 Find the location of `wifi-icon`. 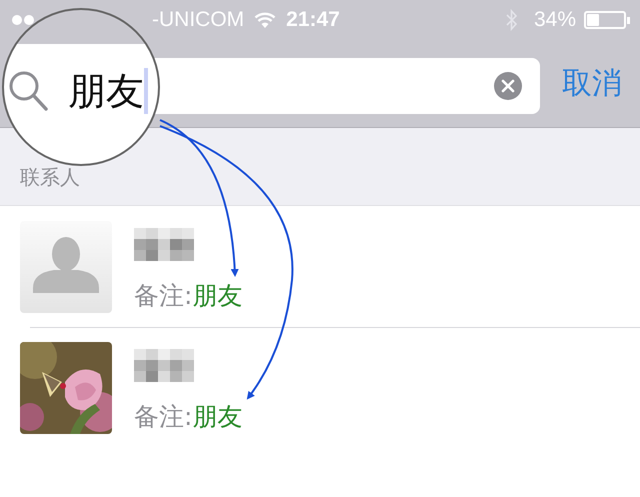

wifi-icon is located at coordinates (265, 20).